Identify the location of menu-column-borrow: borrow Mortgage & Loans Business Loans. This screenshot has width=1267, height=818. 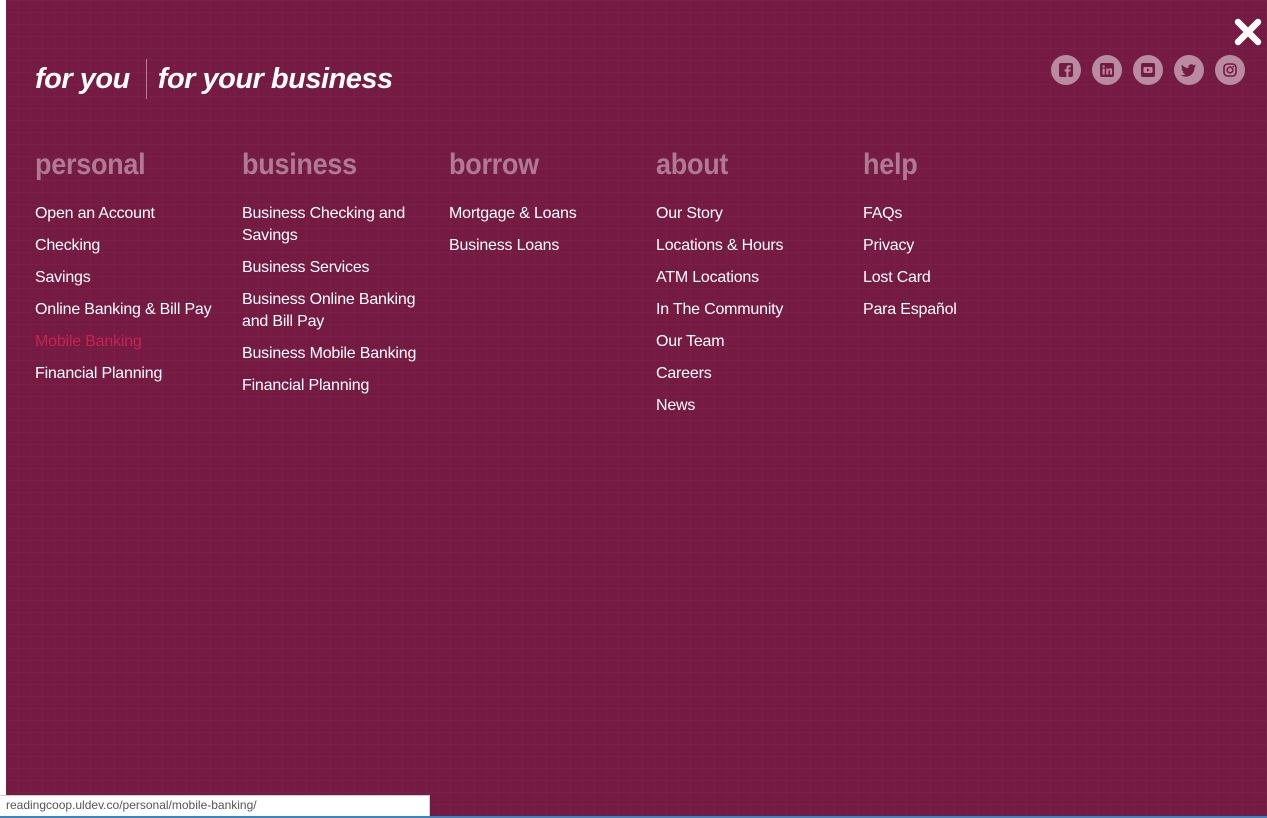
(552, 286).